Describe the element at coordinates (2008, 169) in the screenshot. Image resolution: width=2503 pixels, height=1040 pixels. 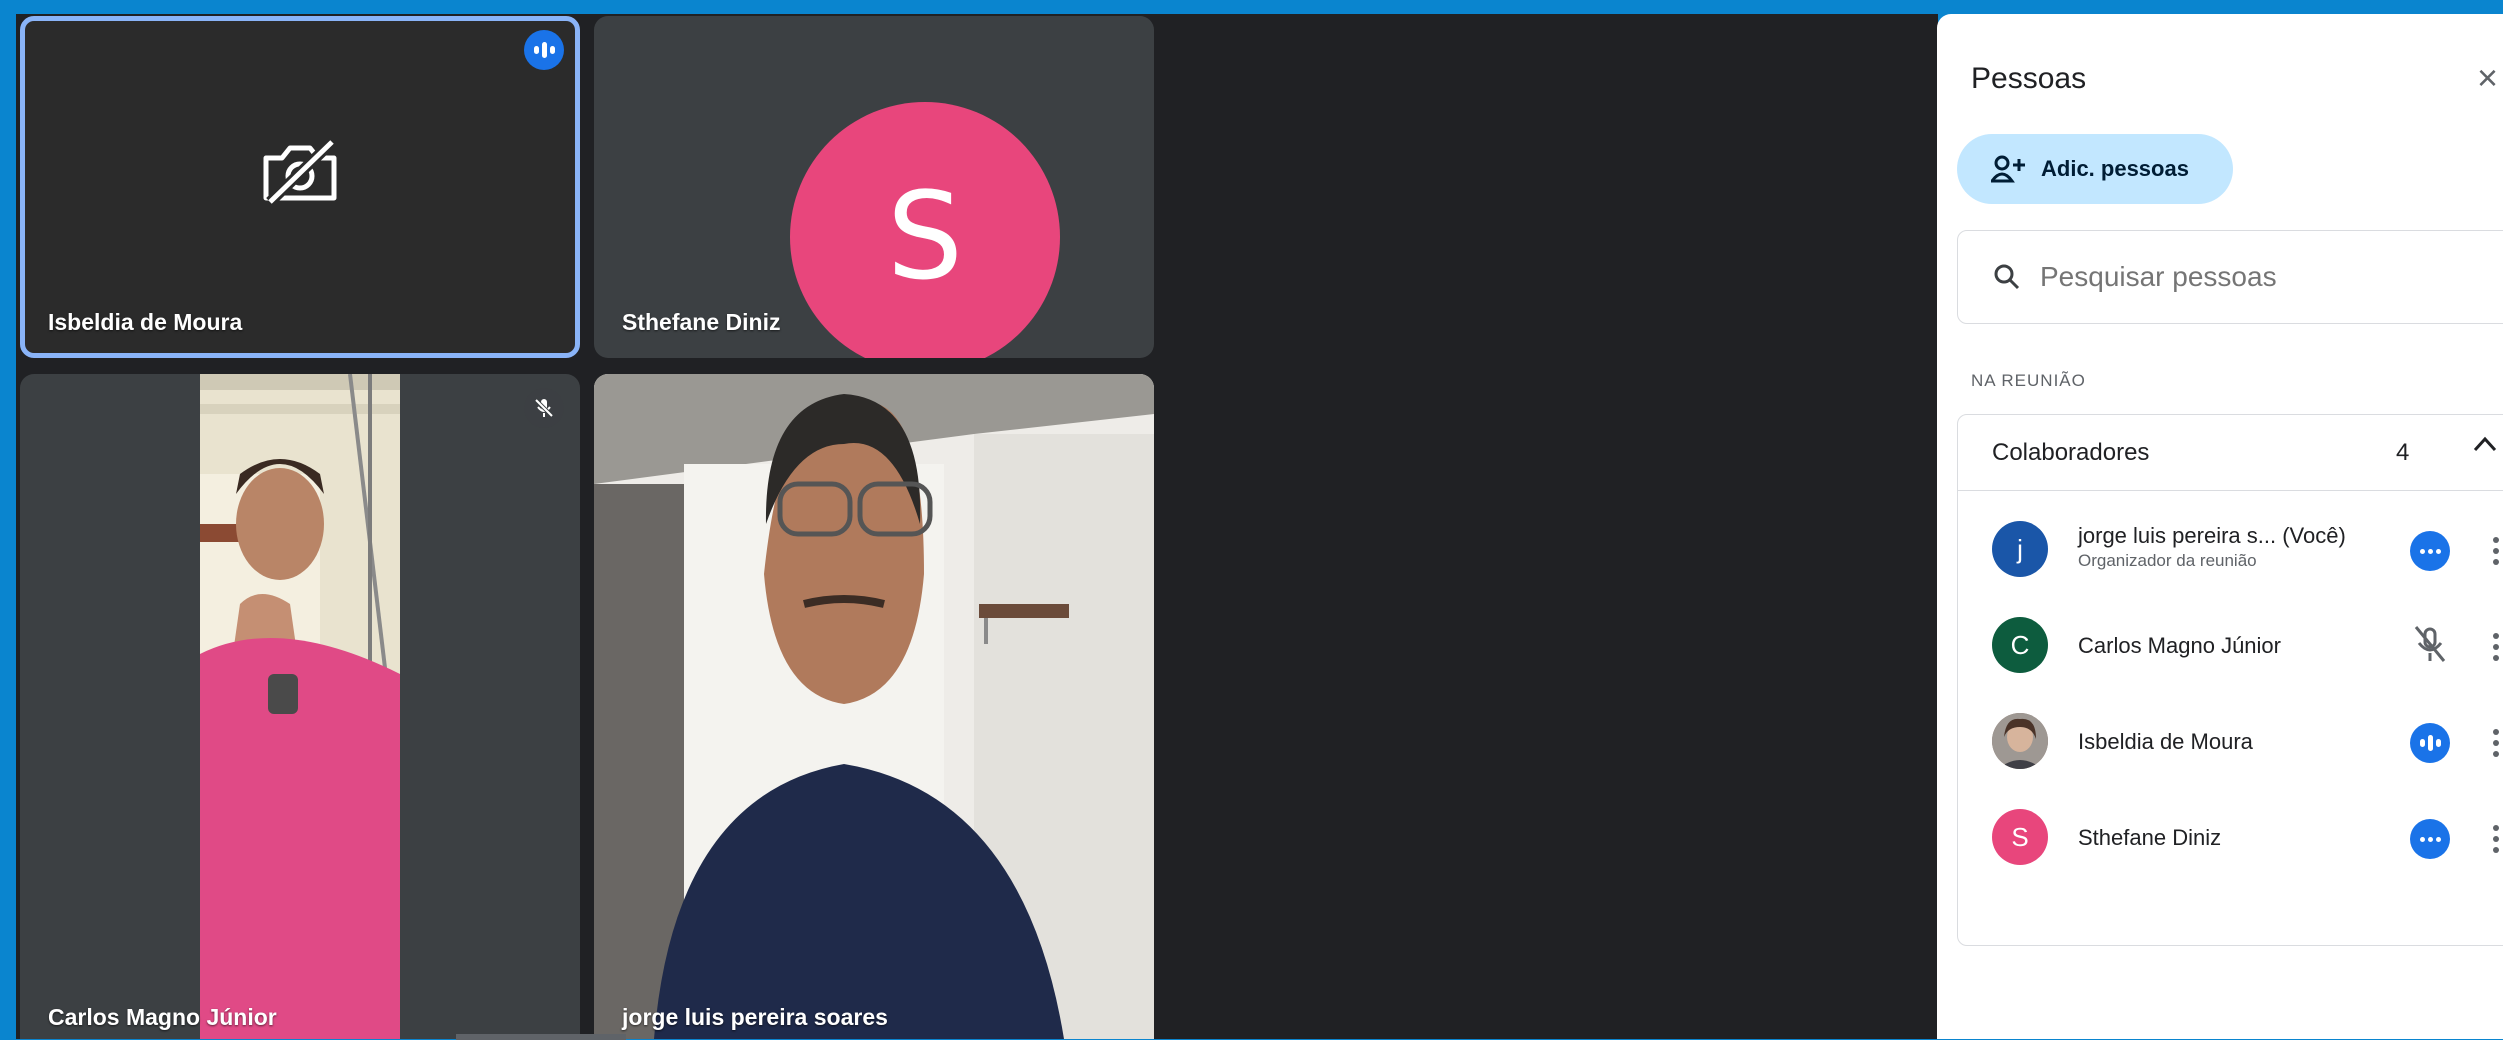
I see `add-person-icon` at that location.